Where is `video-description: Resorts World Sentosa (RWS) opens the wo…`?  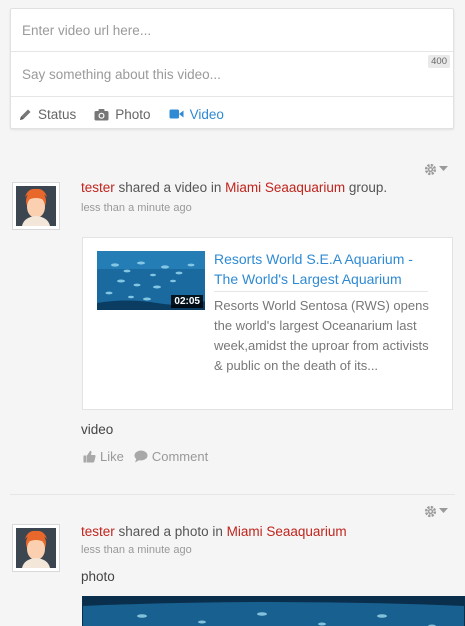
video-description: Resorts World Sentosa (RWS) opens the wo… is located at coordinates (321, 335).